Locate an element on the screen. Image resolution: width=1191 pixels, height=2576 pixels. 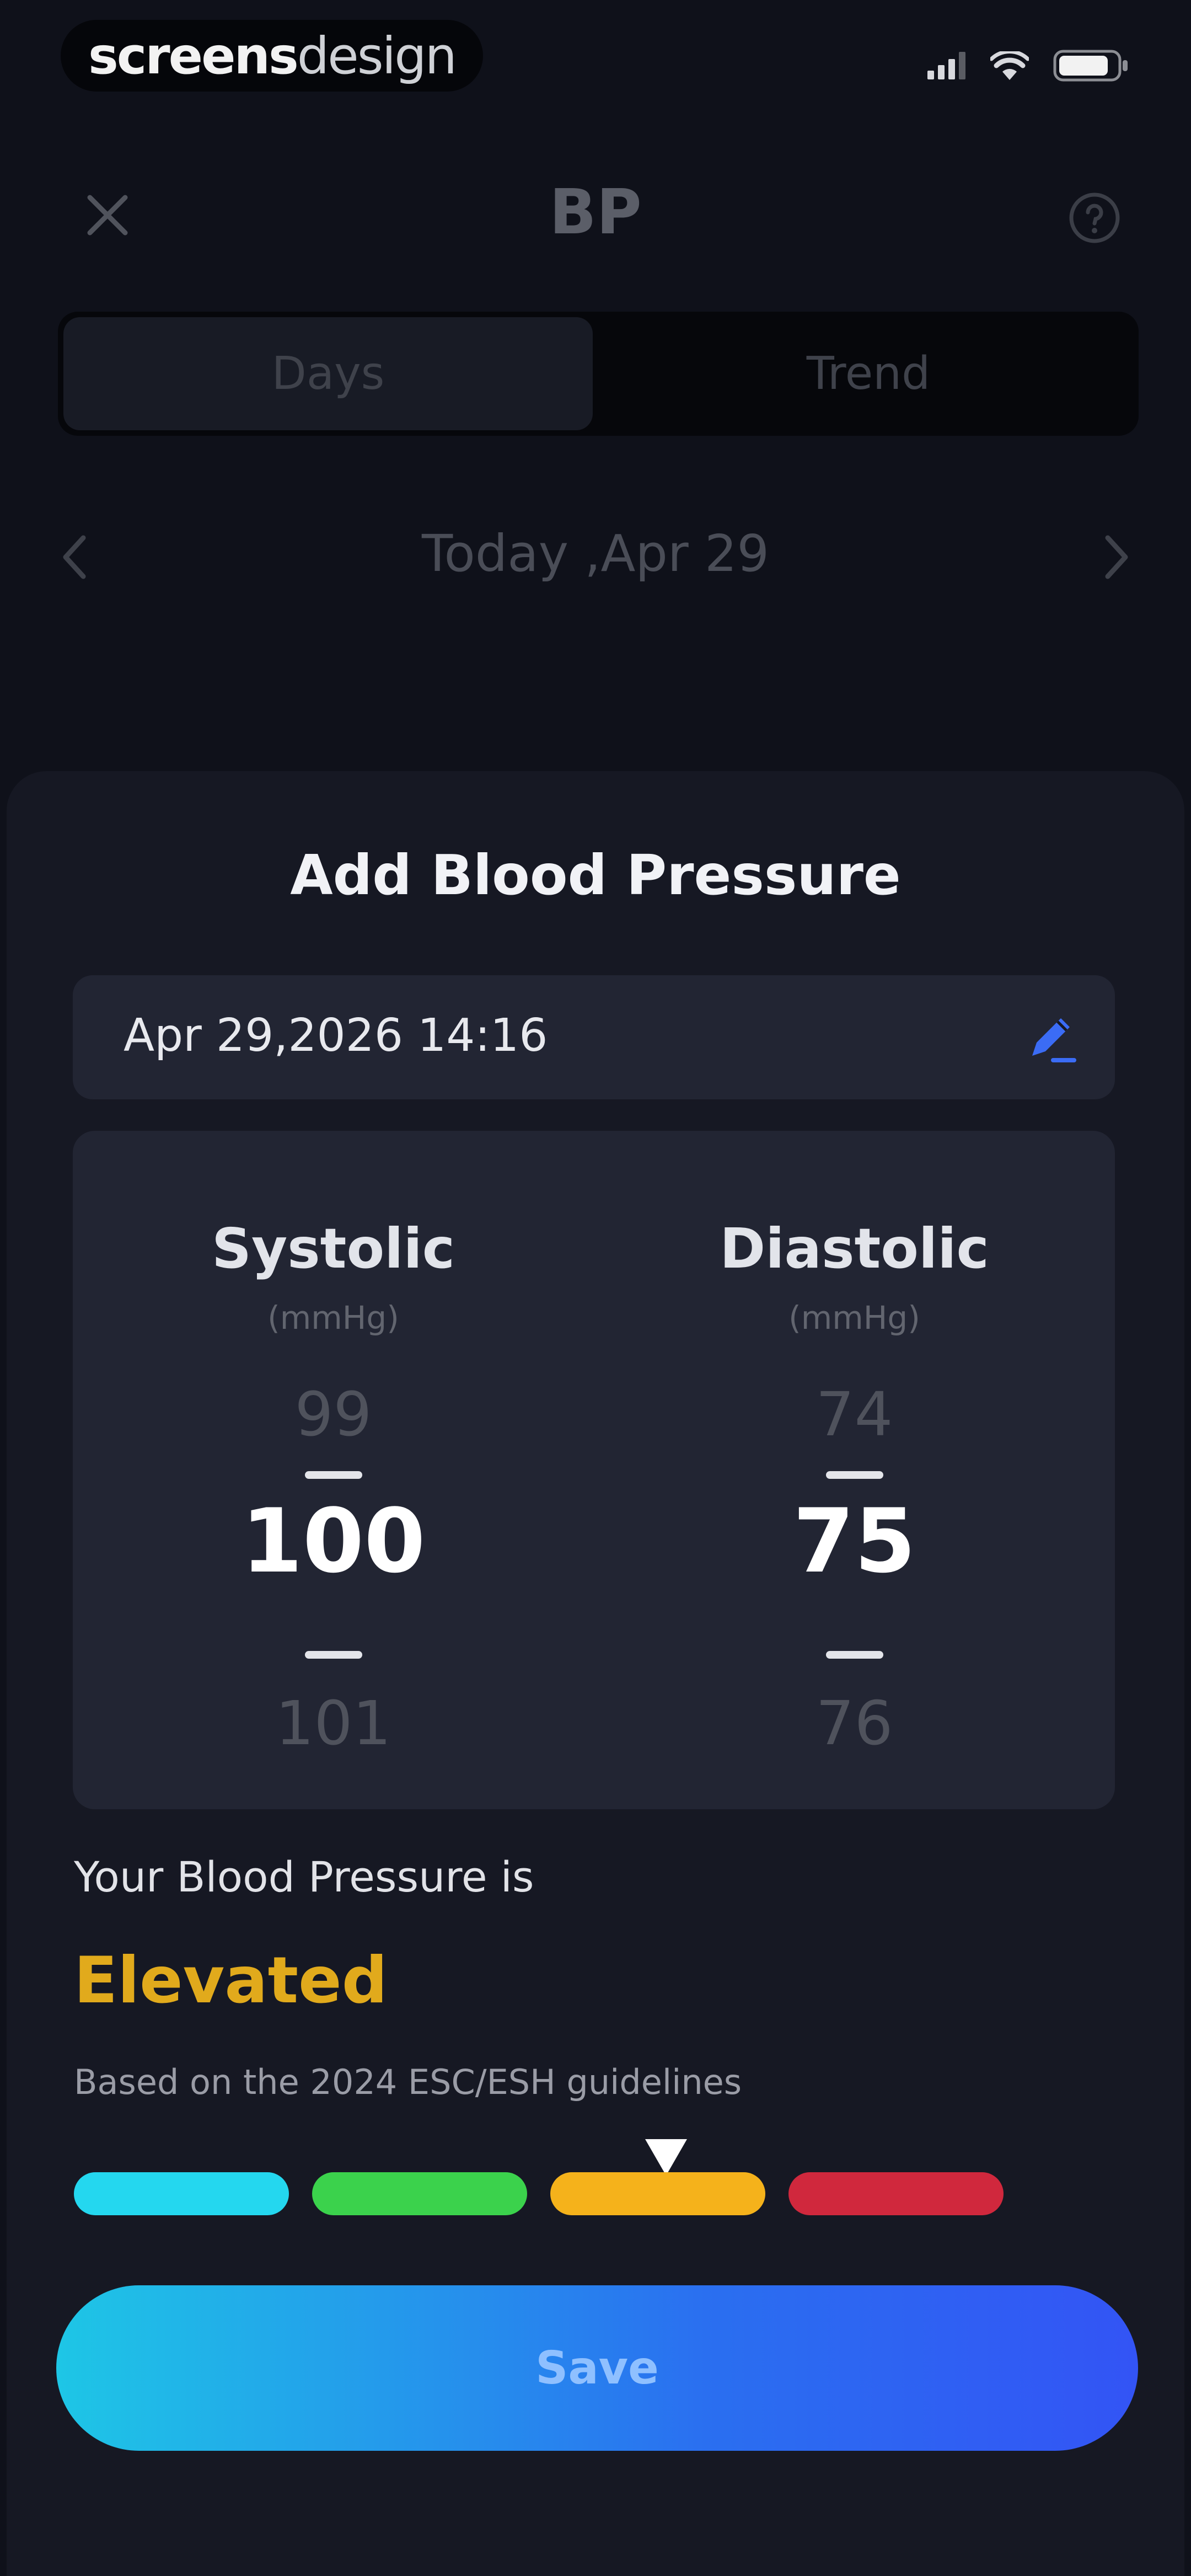
edit-datetime-button is located at coordinates (1050, 1037).